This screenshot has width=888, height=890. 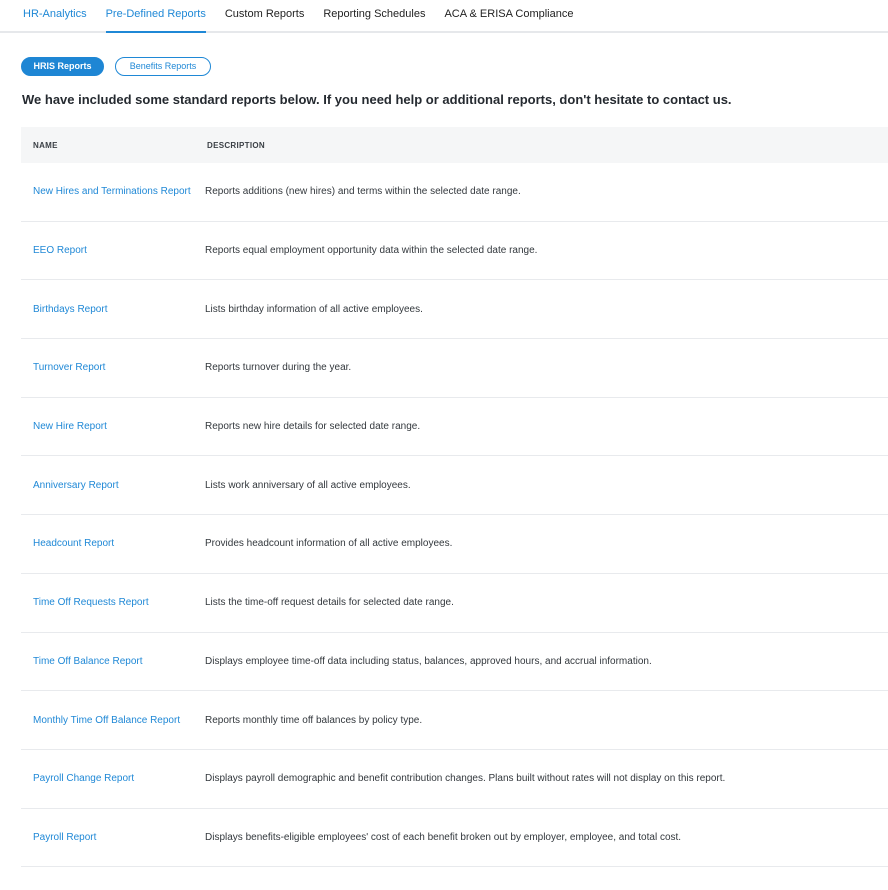 I want to click on report-name-link: Anniversary Report, so click(x=113, y=485).